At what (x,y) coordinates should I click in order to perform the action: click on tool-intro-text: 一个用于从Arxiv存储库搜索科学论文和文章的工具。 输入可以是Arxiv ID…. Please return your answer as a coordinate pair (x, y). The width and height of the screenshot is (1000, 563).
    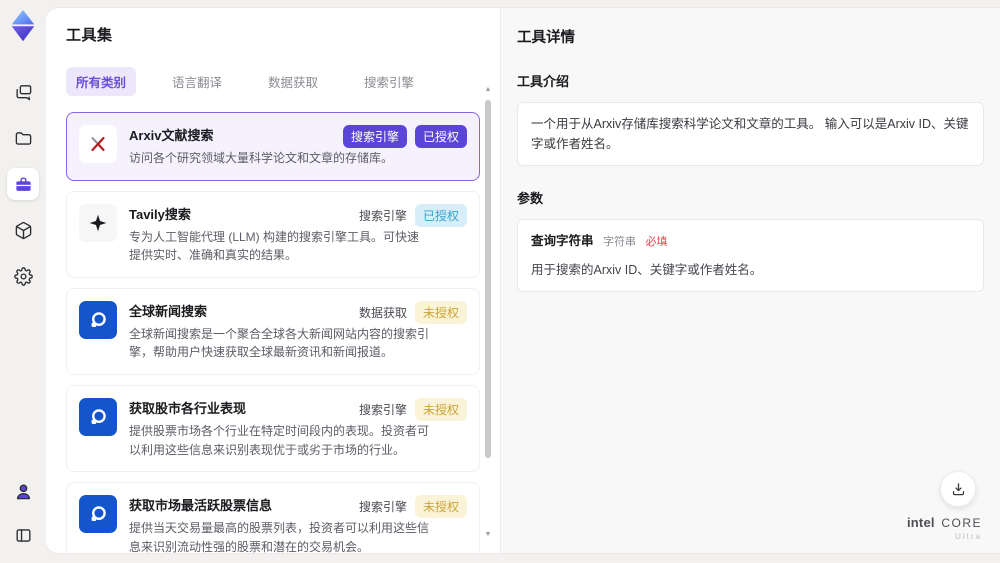
    Looking at the image, I should click on (750, 134).